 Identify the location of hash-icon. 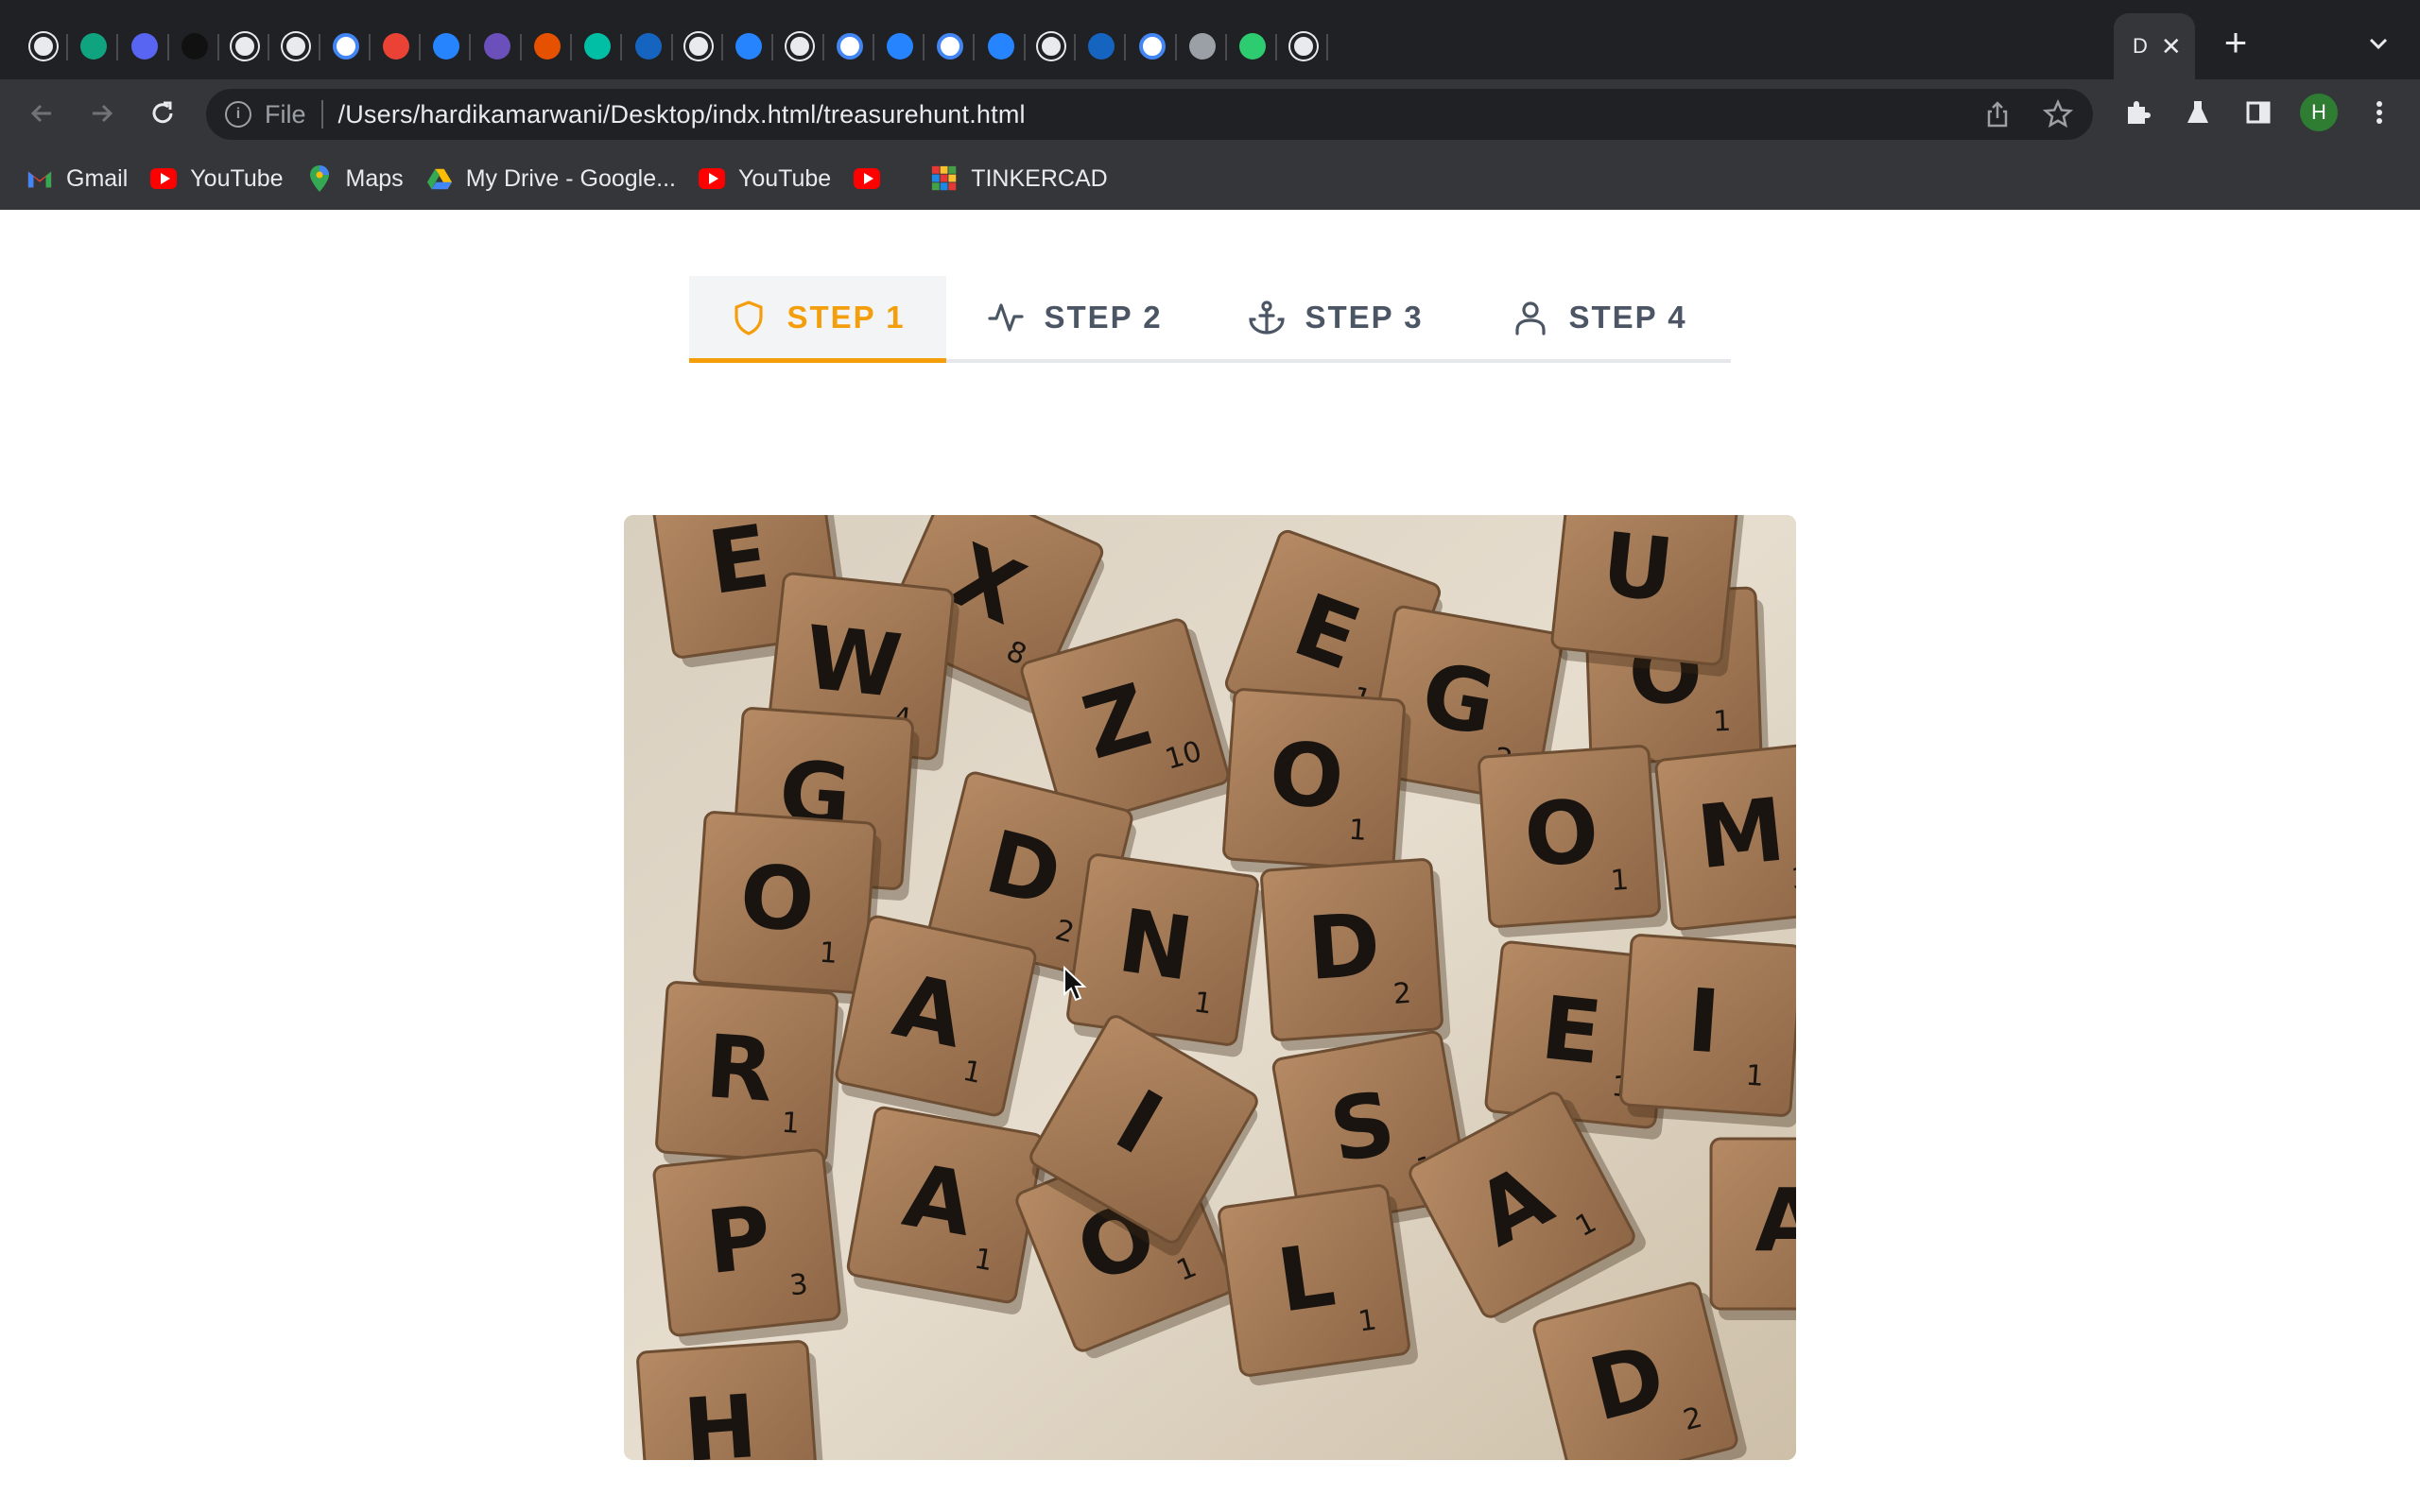
(1253, 46).